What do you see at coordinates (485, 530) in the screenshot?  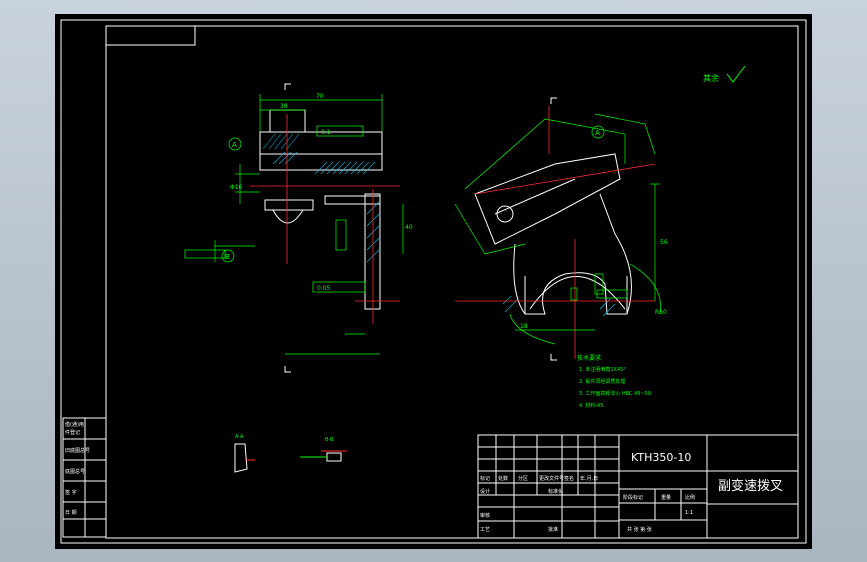 I see `tb-row-process: 工艺` at bounding box center [485, 530].